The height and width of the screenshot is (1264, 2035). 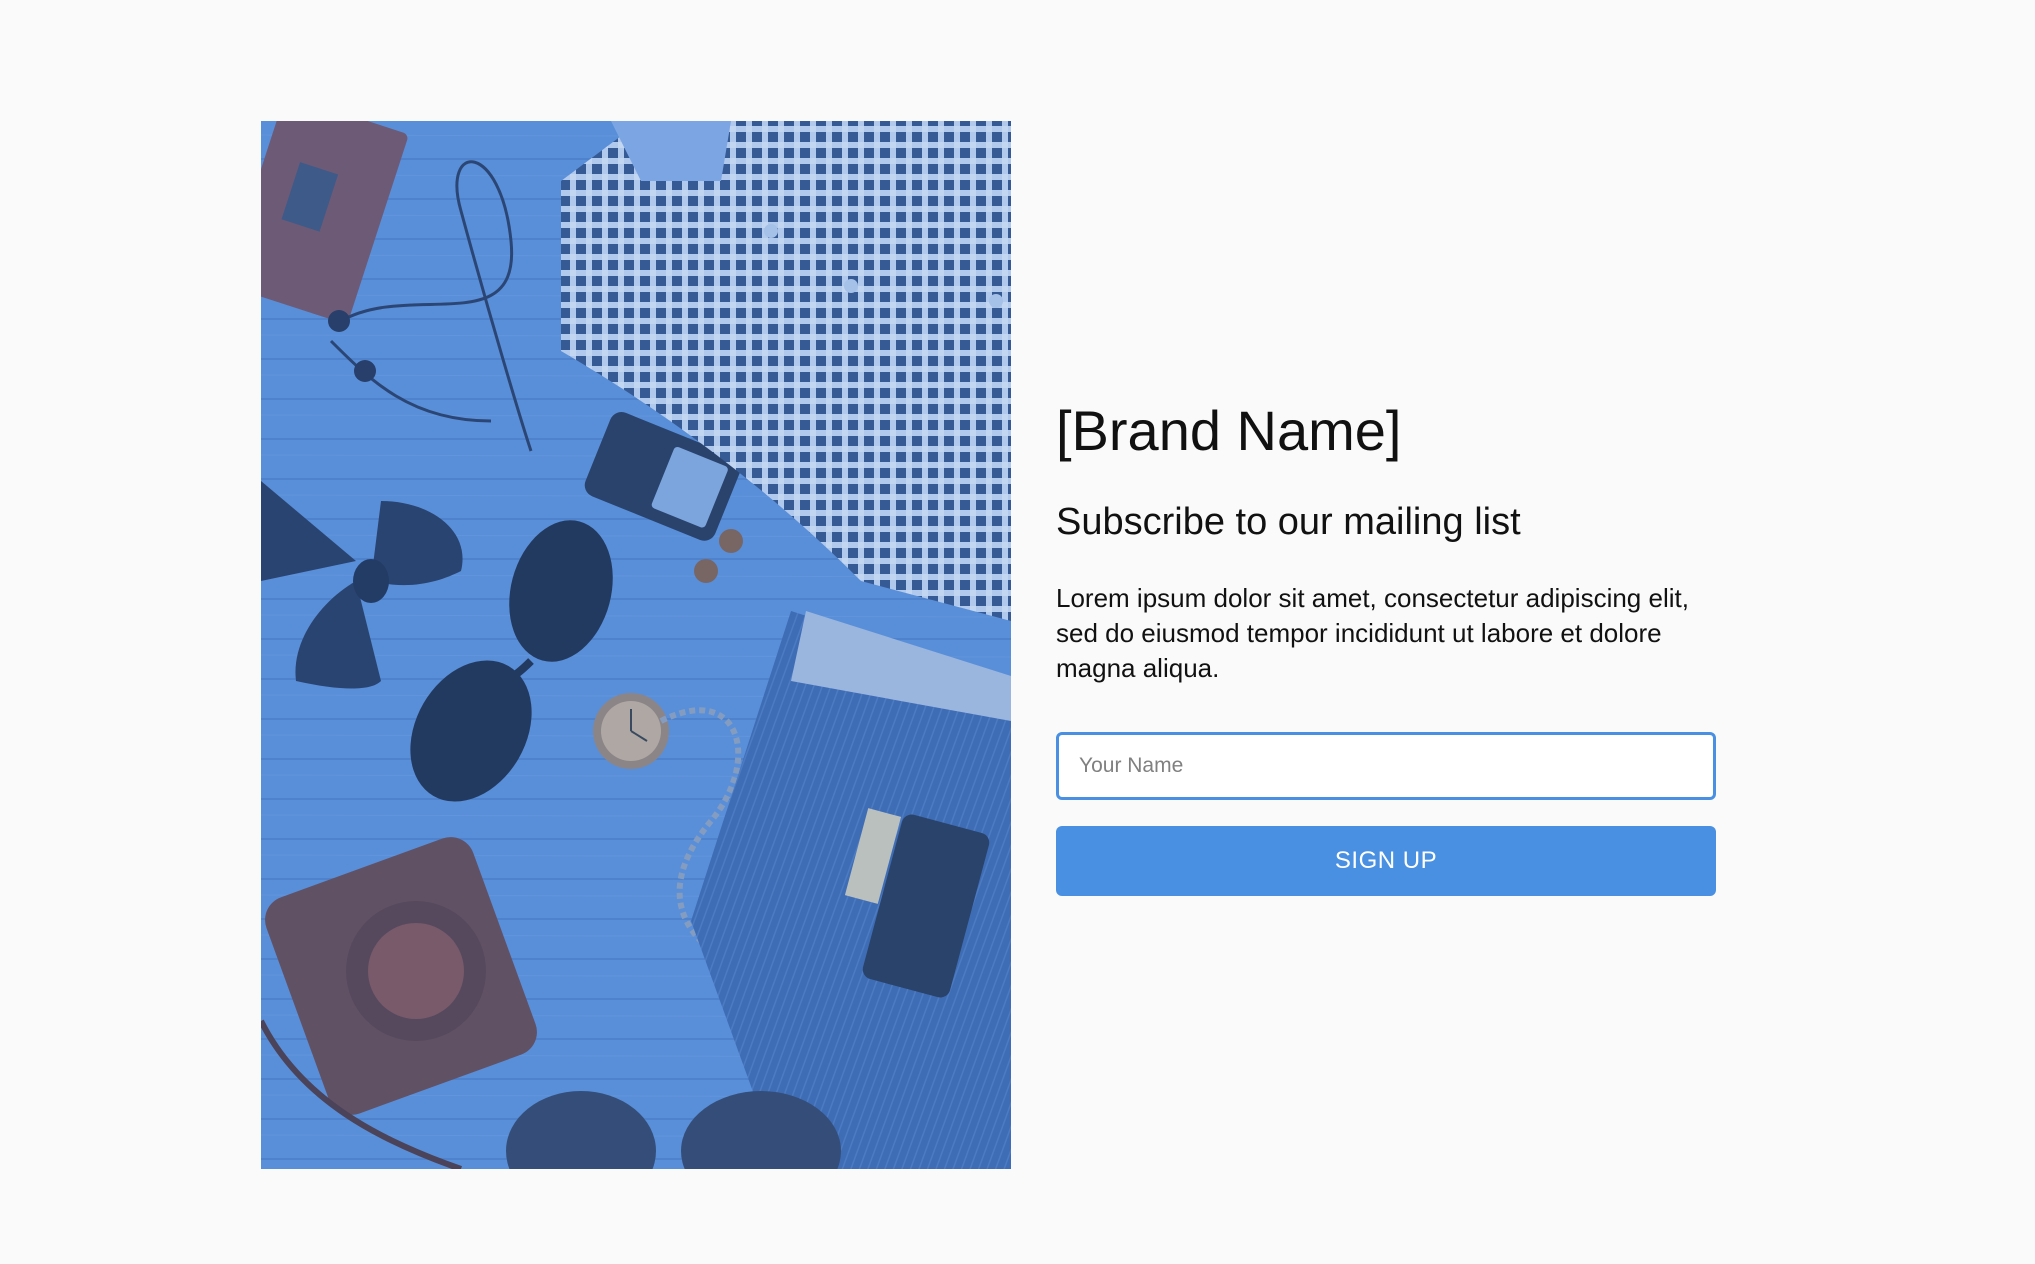 I want to click on brand-name: [Brand Name], so click(x=1229, y=430).